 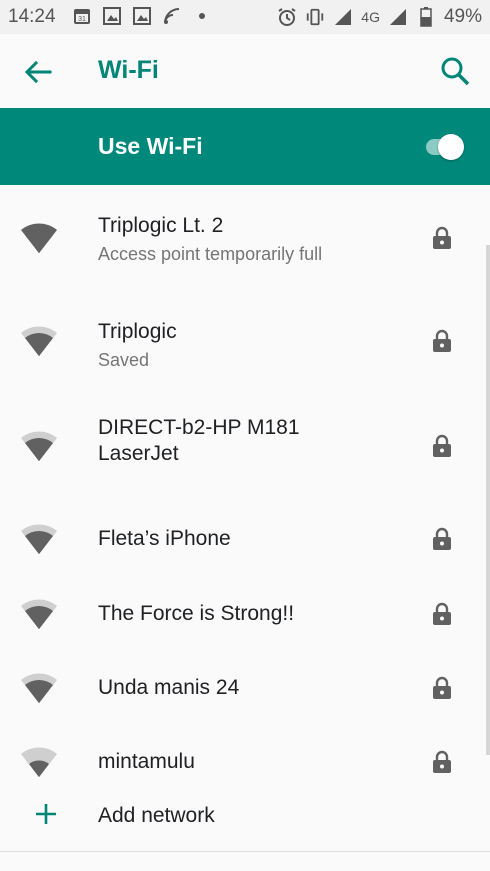 I want to click on wifi-toggle, so click(x=442, y=147).